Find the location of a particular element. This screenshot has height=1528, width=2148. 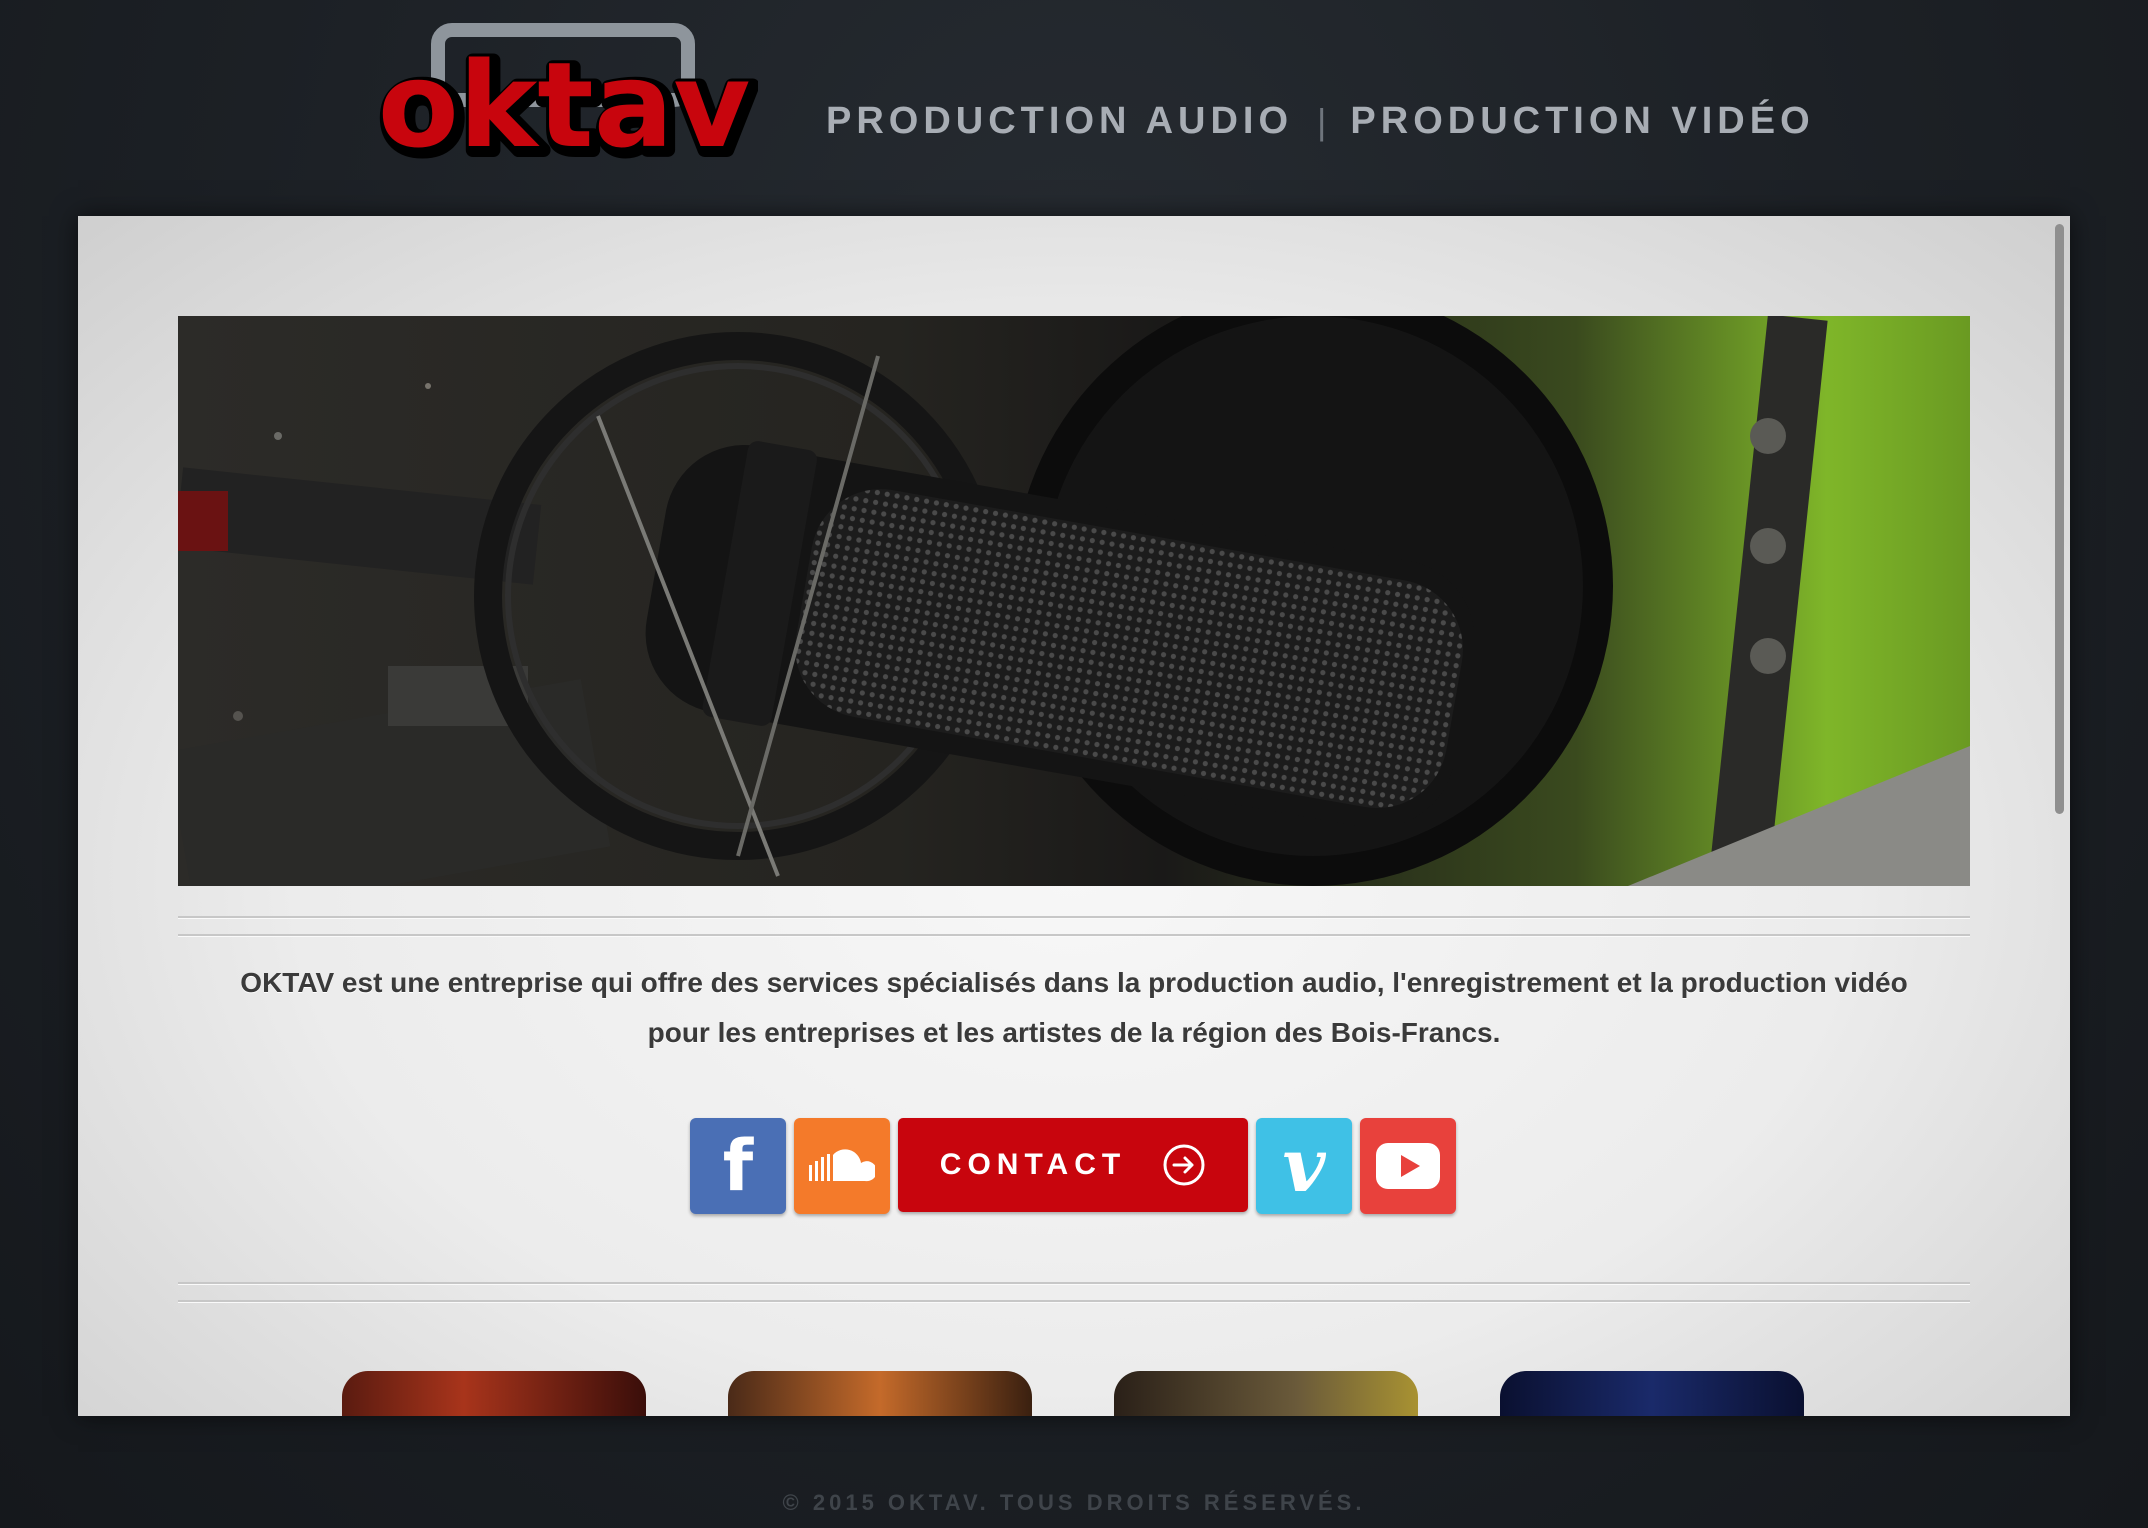

copyright-text: © 2015 OKTAV. TOUS DROITS RÉSERVÉS. is located at coordinates (1074, 1502).